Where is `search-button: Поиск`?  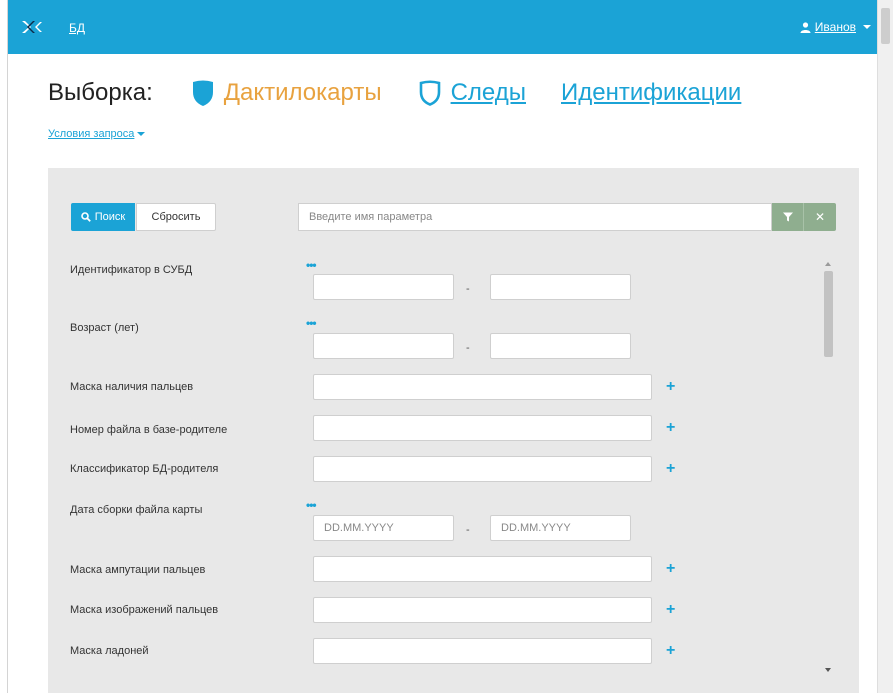 search-button: Поиск is located at coordinates (103, 217).